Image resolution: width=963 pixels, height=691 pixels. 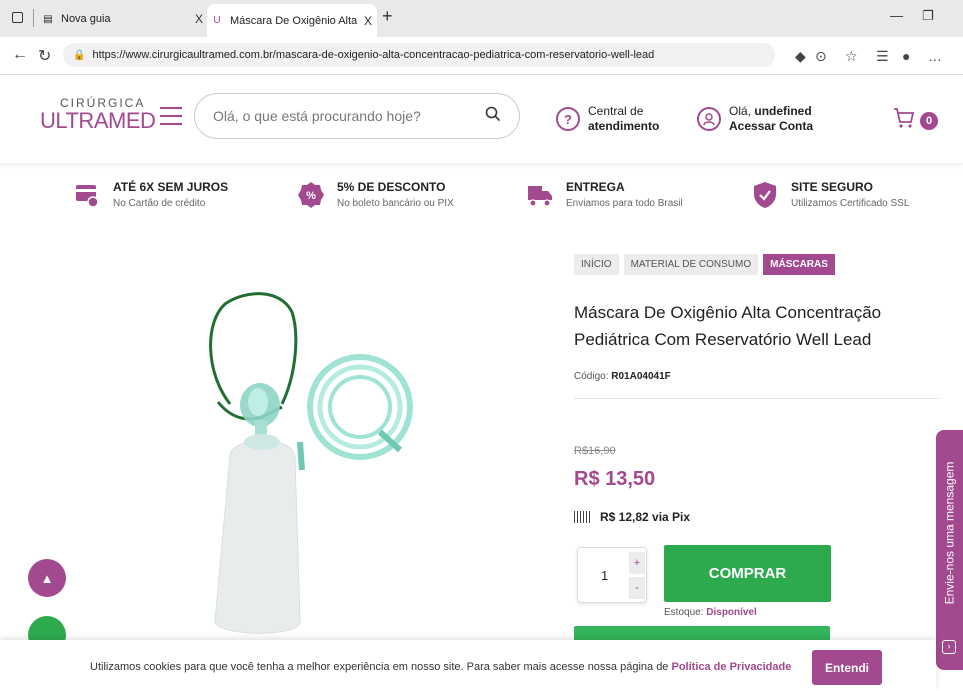 I want to click on lock-icon: 🔒, so click(x=79, y=55).